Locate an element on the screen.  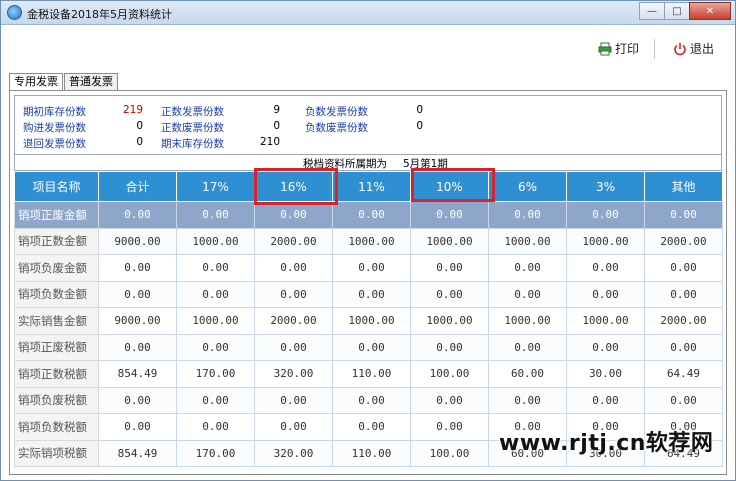
tab-ordinary-invoice: 普通发票 is located at coordinates (91, 81).